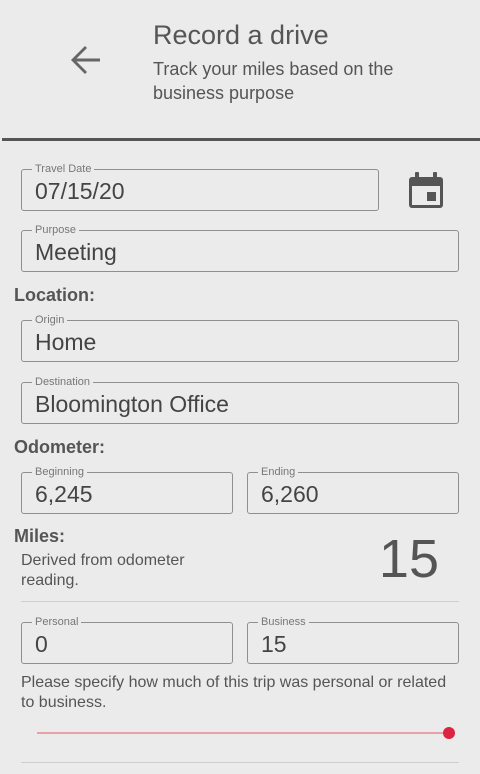 Image resolution: width=480 pixels, height=774 pixels. Describe the element at coordinates (63, 382) in the screenshot. I see `destination-label: Destination` at that location.